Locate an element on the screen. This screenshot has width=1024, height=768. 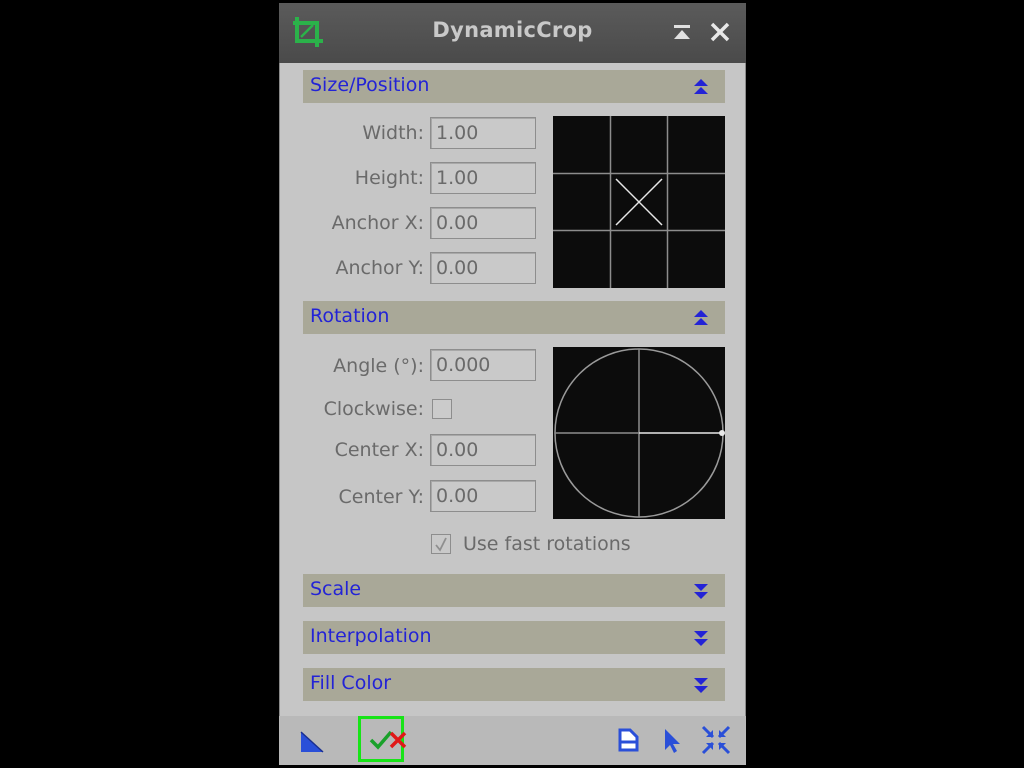
anchor-x-label: Anchor X: is located at coordinates (377, 223).